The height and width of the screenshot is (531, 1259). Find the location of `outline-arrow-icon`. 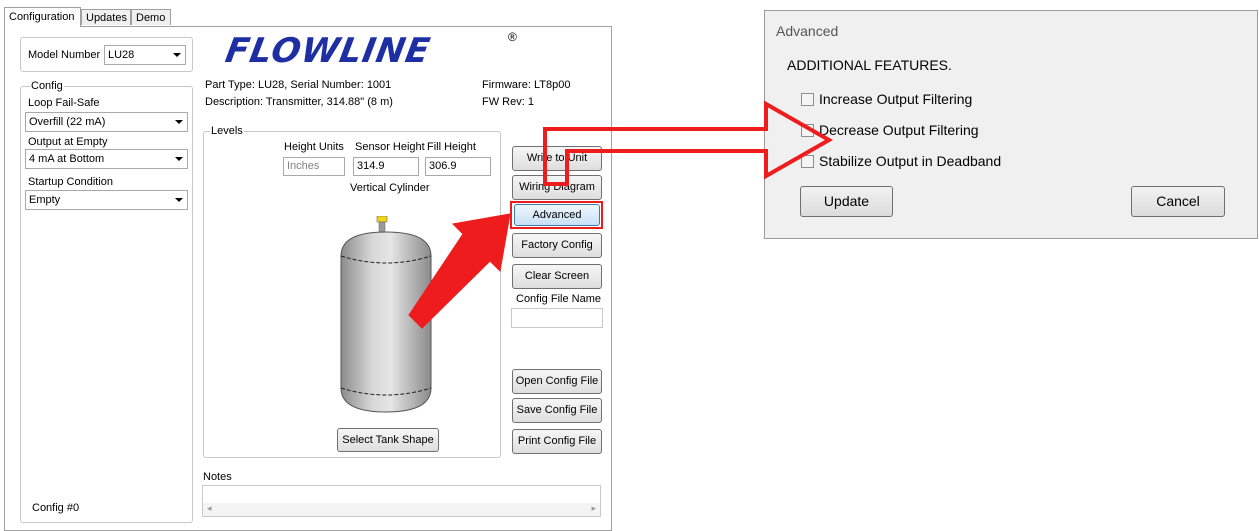

outline-arrow-icon is located at coordinates (688, 143).